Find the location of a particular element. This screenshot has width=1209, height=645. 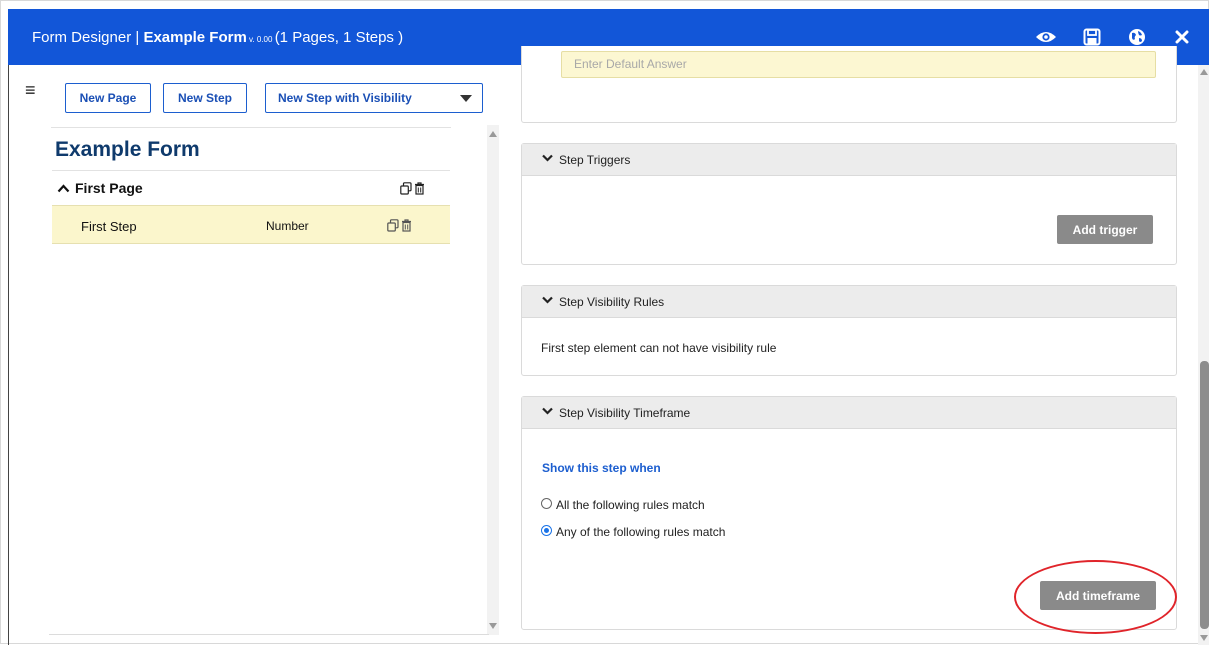

left-scrollbar is located at coordinates (493, 380).